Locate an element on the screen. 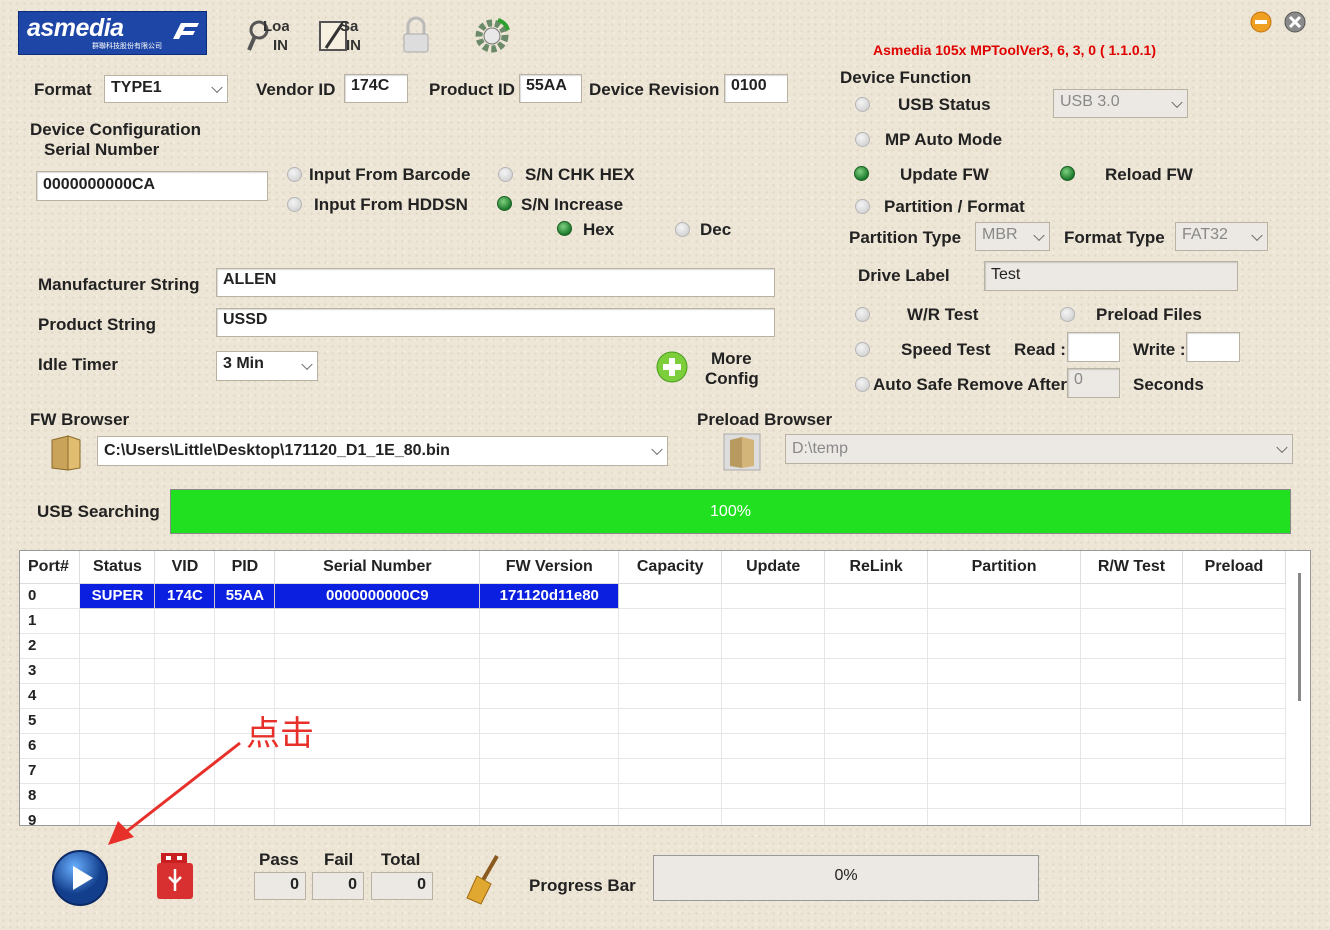 Image resolution: width=1330 pixels, height=930 pixels. auto-safe-radio is located at coordinates (862, 384).